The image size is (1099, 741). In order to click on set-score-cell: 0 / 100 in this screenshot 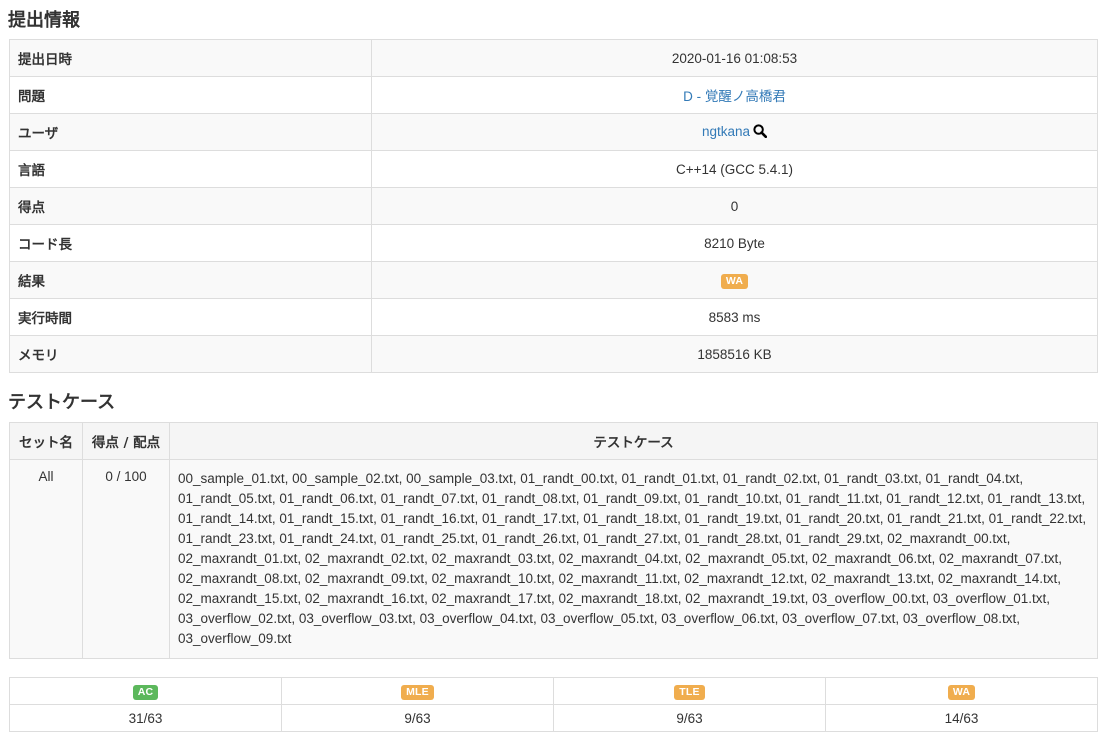, I will do `click(126, 559)`.